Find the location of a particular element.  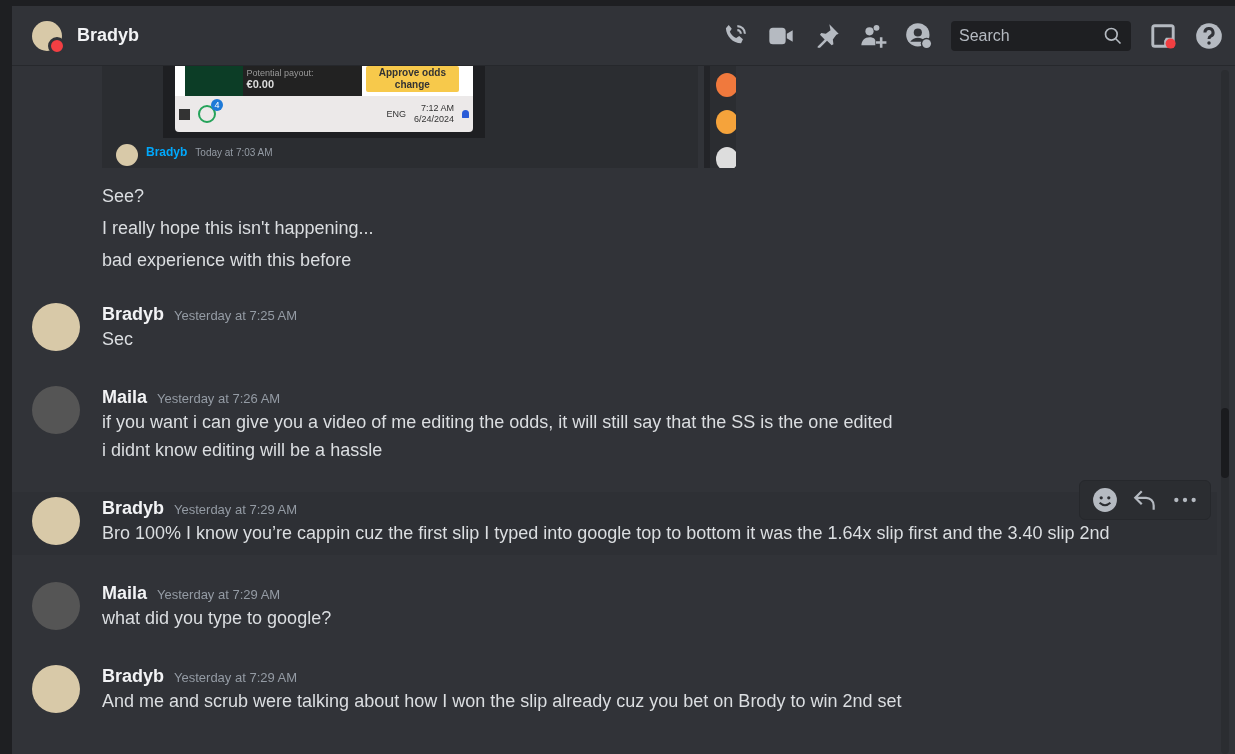

payout-label: Potential payout: is located at coordinates (280, 73).